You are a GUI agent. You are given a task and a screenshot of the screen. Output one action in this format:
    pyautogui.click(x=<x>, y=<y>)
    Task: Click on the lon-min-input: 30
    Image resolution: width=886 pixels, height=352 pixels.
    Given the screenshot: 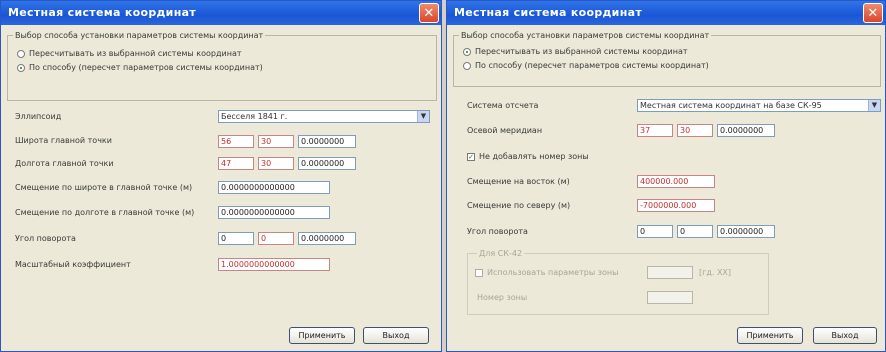 What is the action you would take?
    pyautogui.click(x=276, y=163)
    